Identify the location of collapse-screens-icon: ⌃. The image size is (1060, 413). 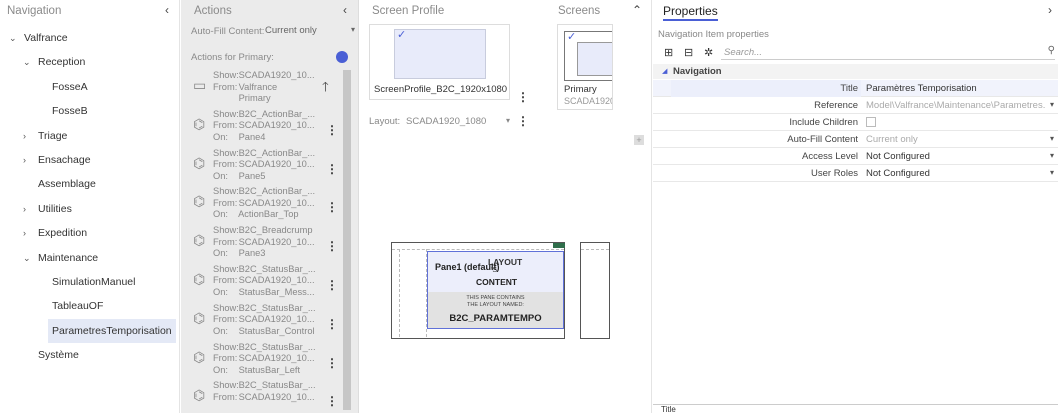
(637, 10).